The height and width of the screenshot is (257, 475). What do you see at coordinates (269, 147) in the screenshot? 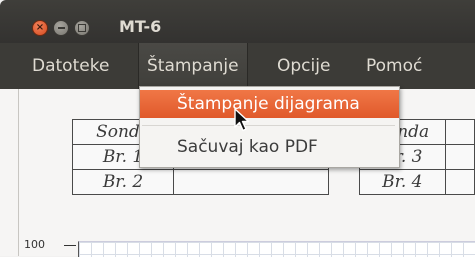
I see `menu-item-save-pdf: Sačuvaj kao PDF` at bounding box center [269, 147].